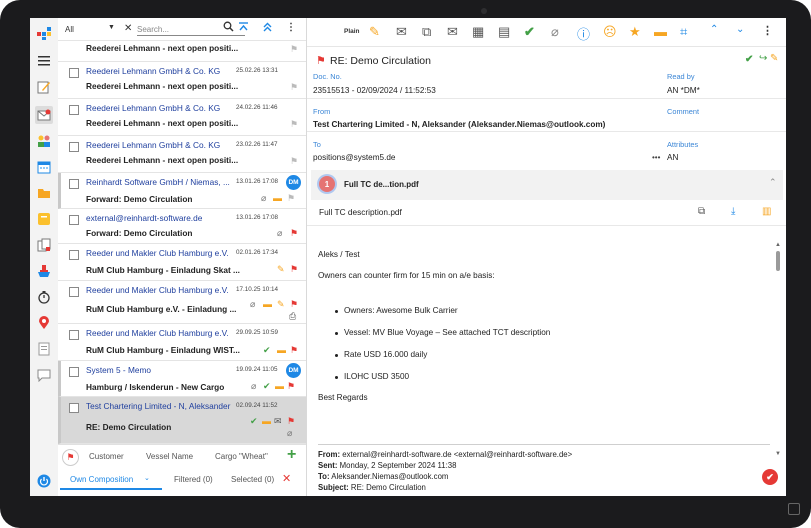 Image resolution: width=811 pixels, height=528 pixels. I want to click on notes-icon, so click(44, 219).